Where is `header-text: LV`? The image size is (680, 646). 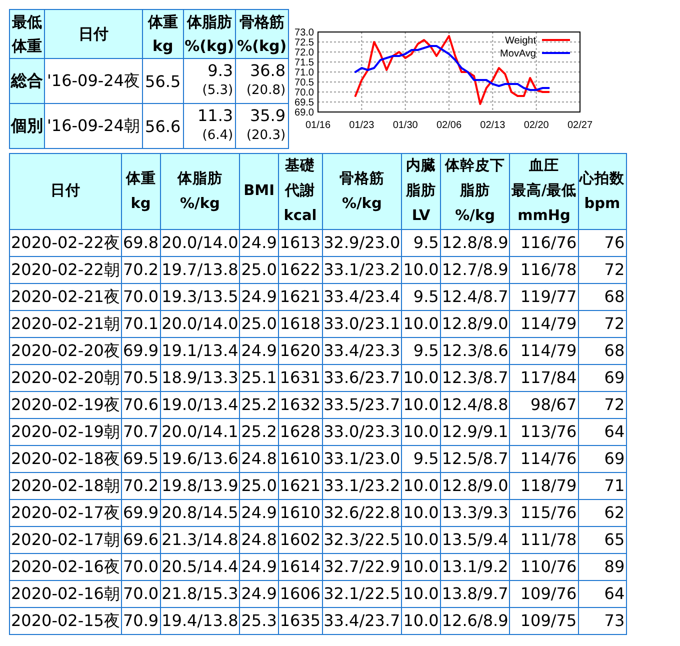 header-text: LV is located at coordinates (421, 216).